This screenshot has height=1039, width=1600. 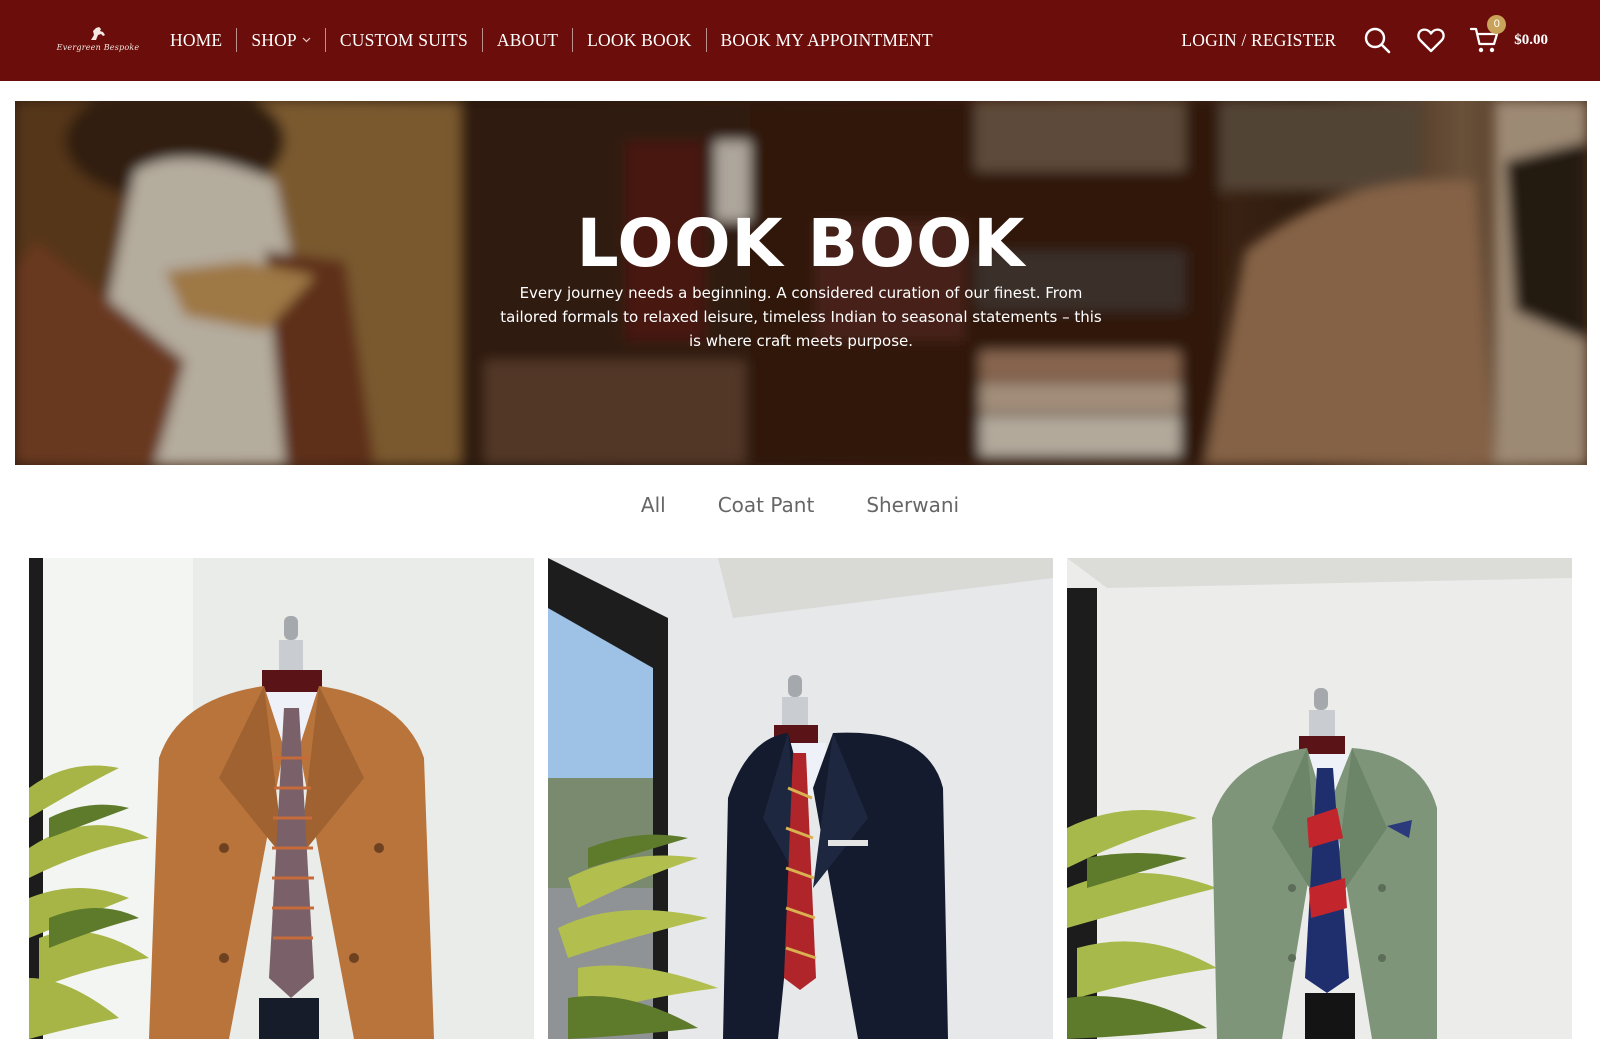 I want to click on lookbook-item-green-suit, so click(x=1319, y=798).